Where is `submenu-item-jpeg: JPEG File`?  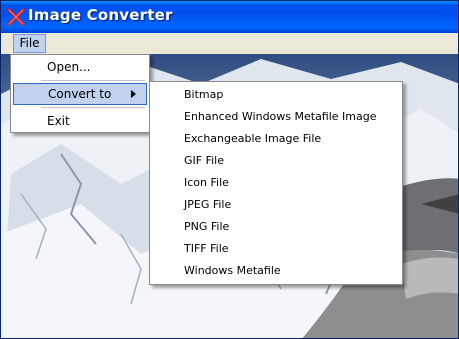 submenu-item-jpeg: JPEG File is located at coordinates (276, 205).